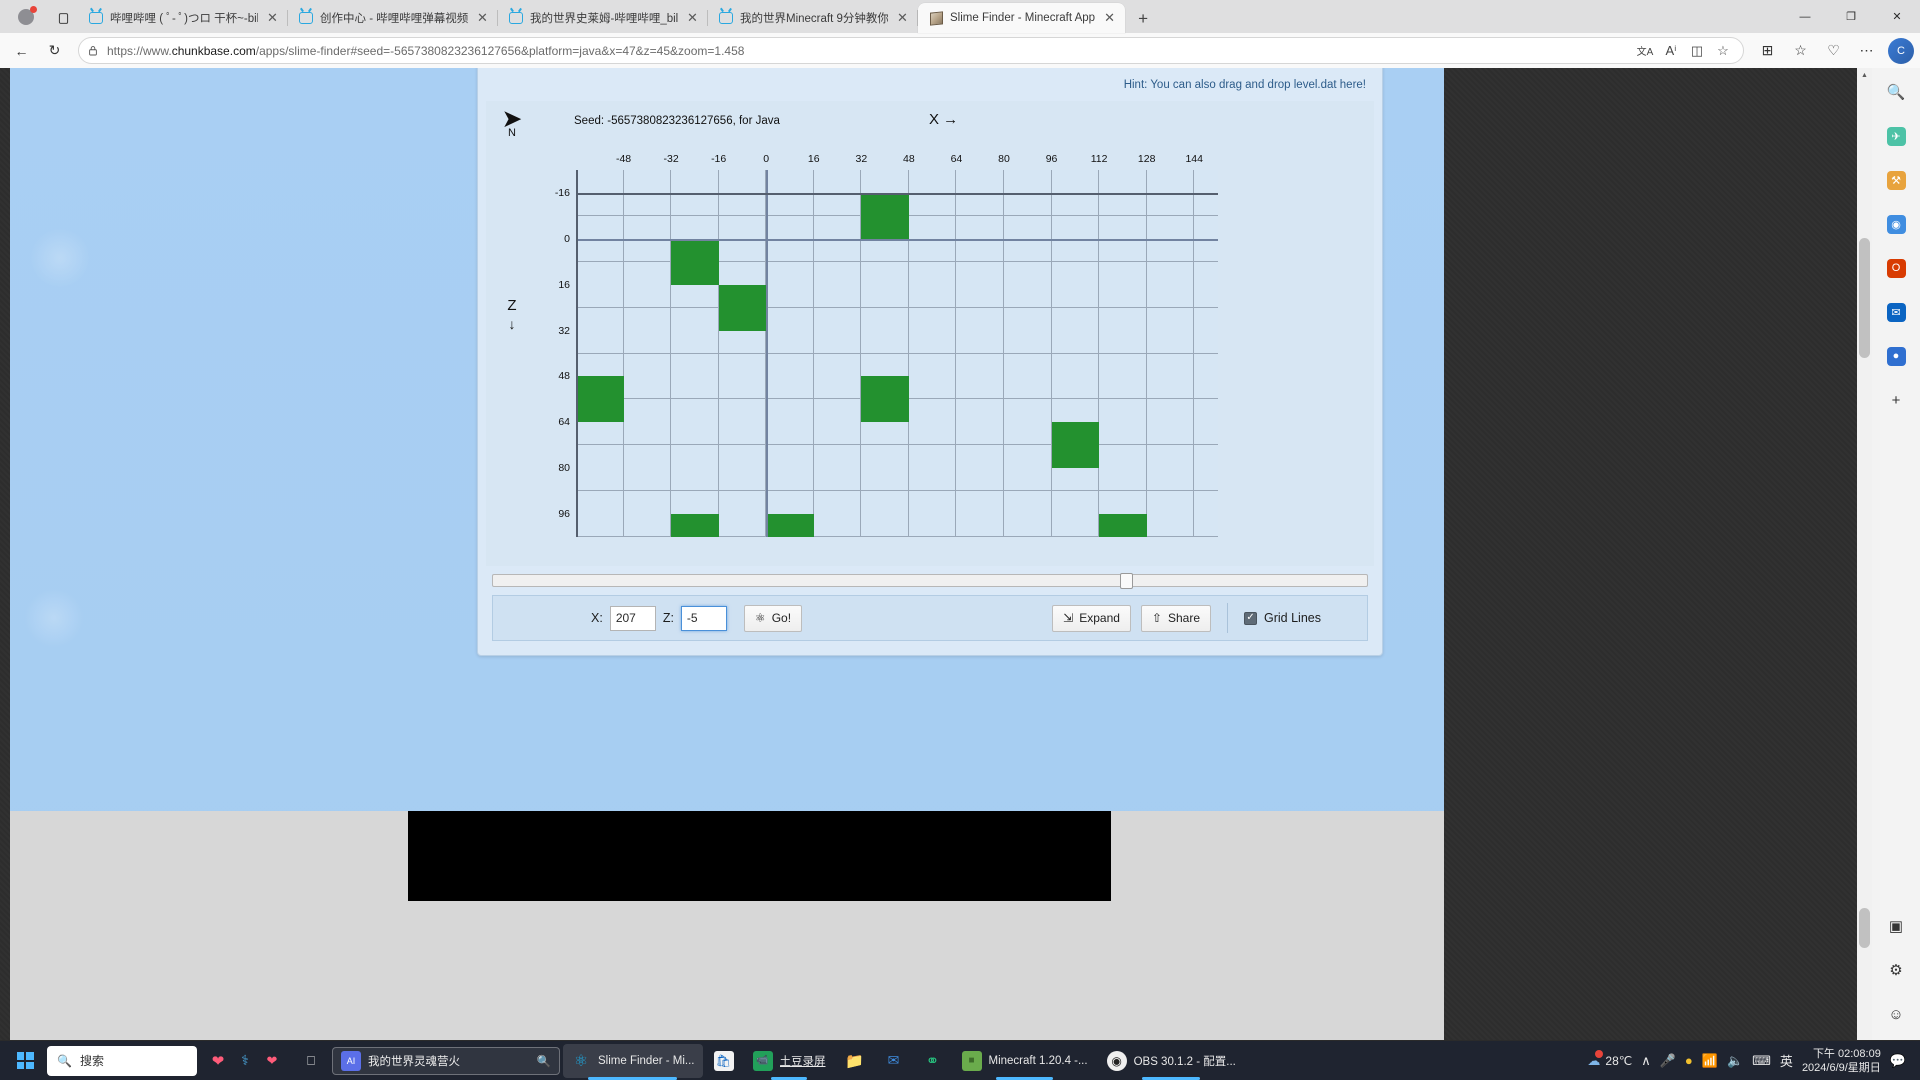 Image resolution: width=1920 pixels, height=1080 pixels. What do you see at coordinates (1143, 19) in the screenshot?
I see `new-tab-button: +` at bounding box center [1143, 19].